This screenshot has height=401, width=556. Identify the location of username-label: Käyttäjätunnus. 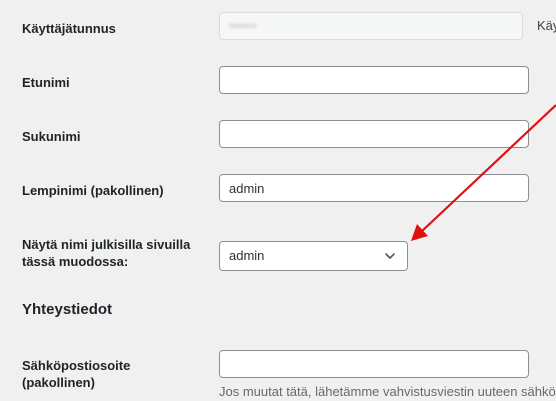
(69, 28).